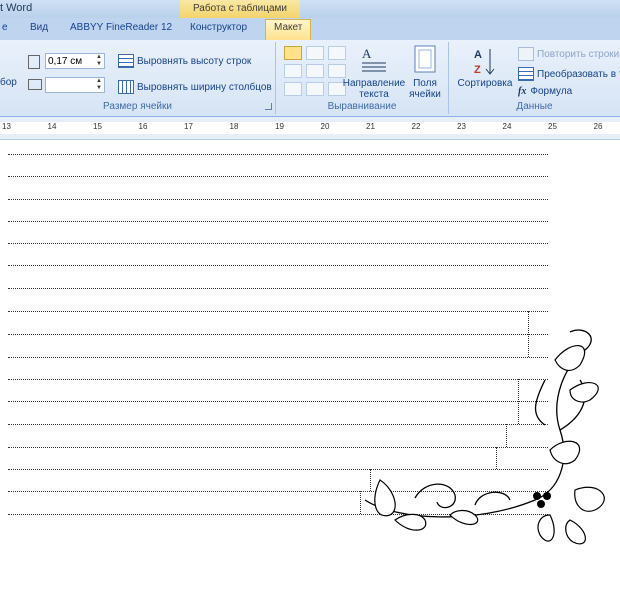  What do you see at coordinates (578, 74) in the screenshot?
I see `convert-label: Преобразовать в т` at bounding box center [578, 74].